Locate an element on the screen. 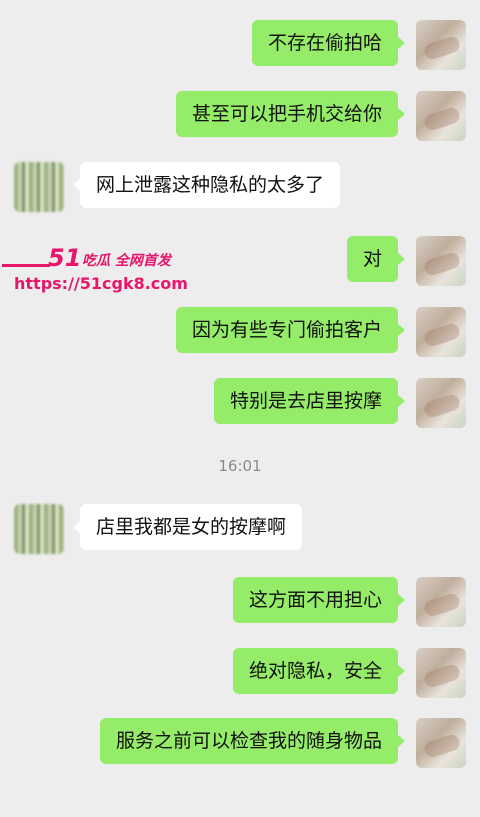 Image resolution: width=480 pixels, height=817 pixels. message-row: 网上泄露这种隐私的太多了 is located at coordinates (240, 190).